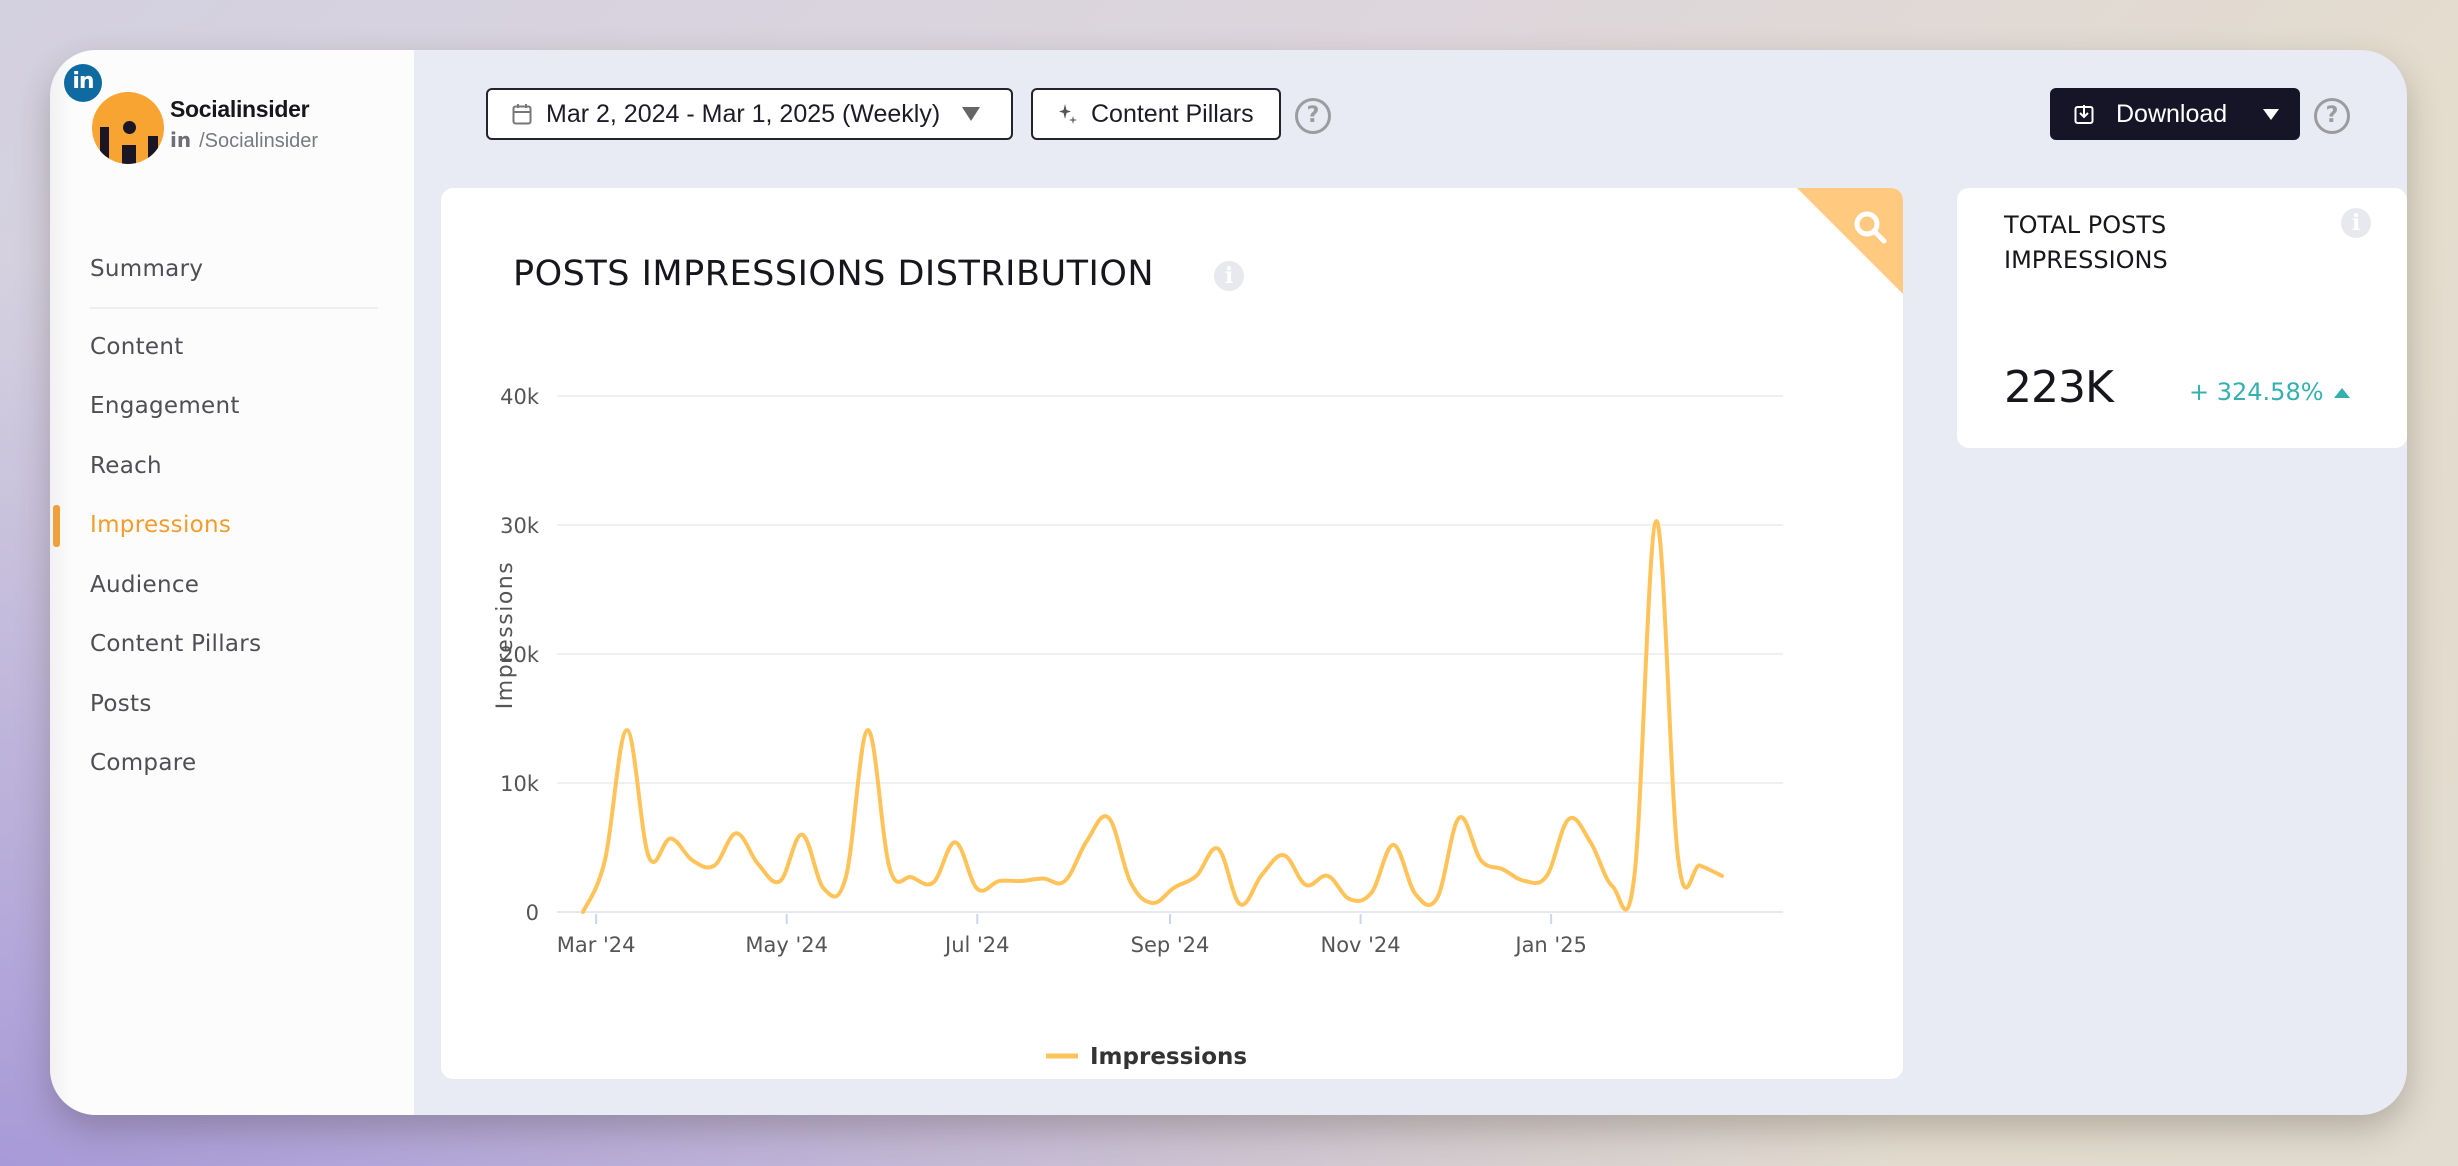  I want to click on download-button: Download, so click(2175, 114).